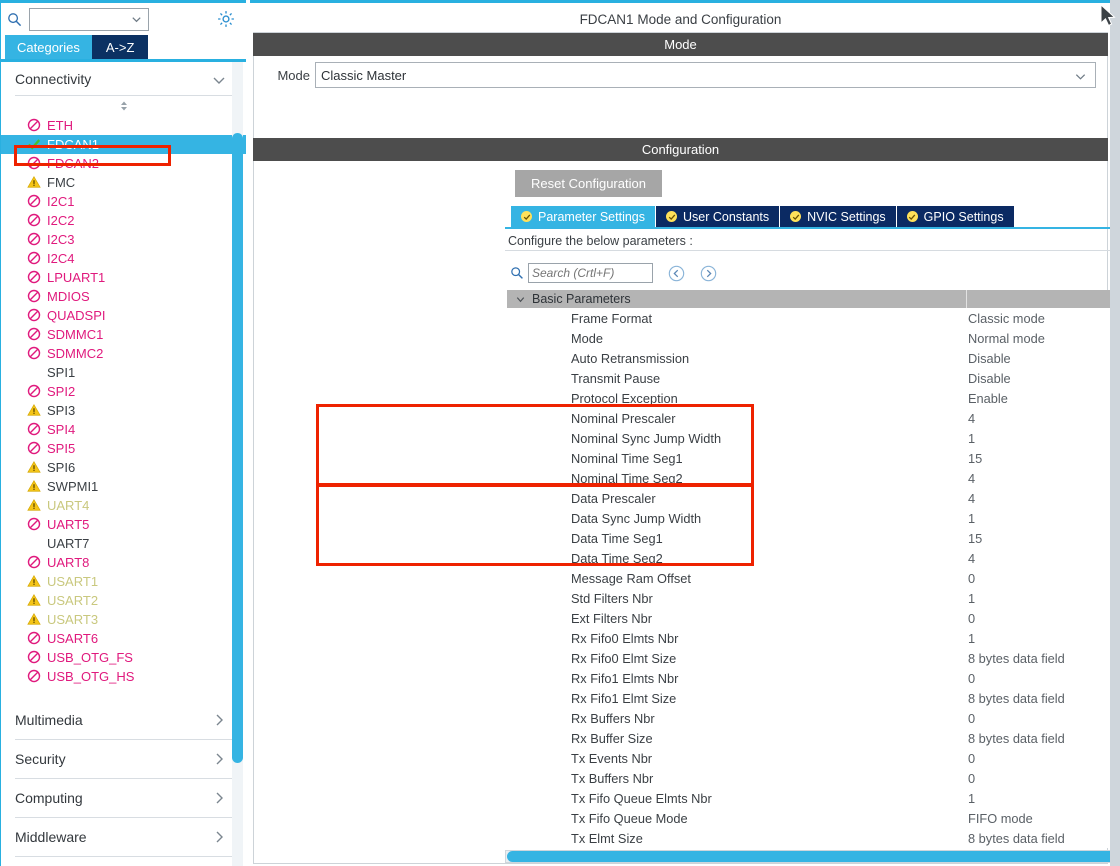  What do you see at coordinates (123, 448) in the screenshot?
I see `sidebar-item-spi5: SPI5` at bounding box center [123, 448].